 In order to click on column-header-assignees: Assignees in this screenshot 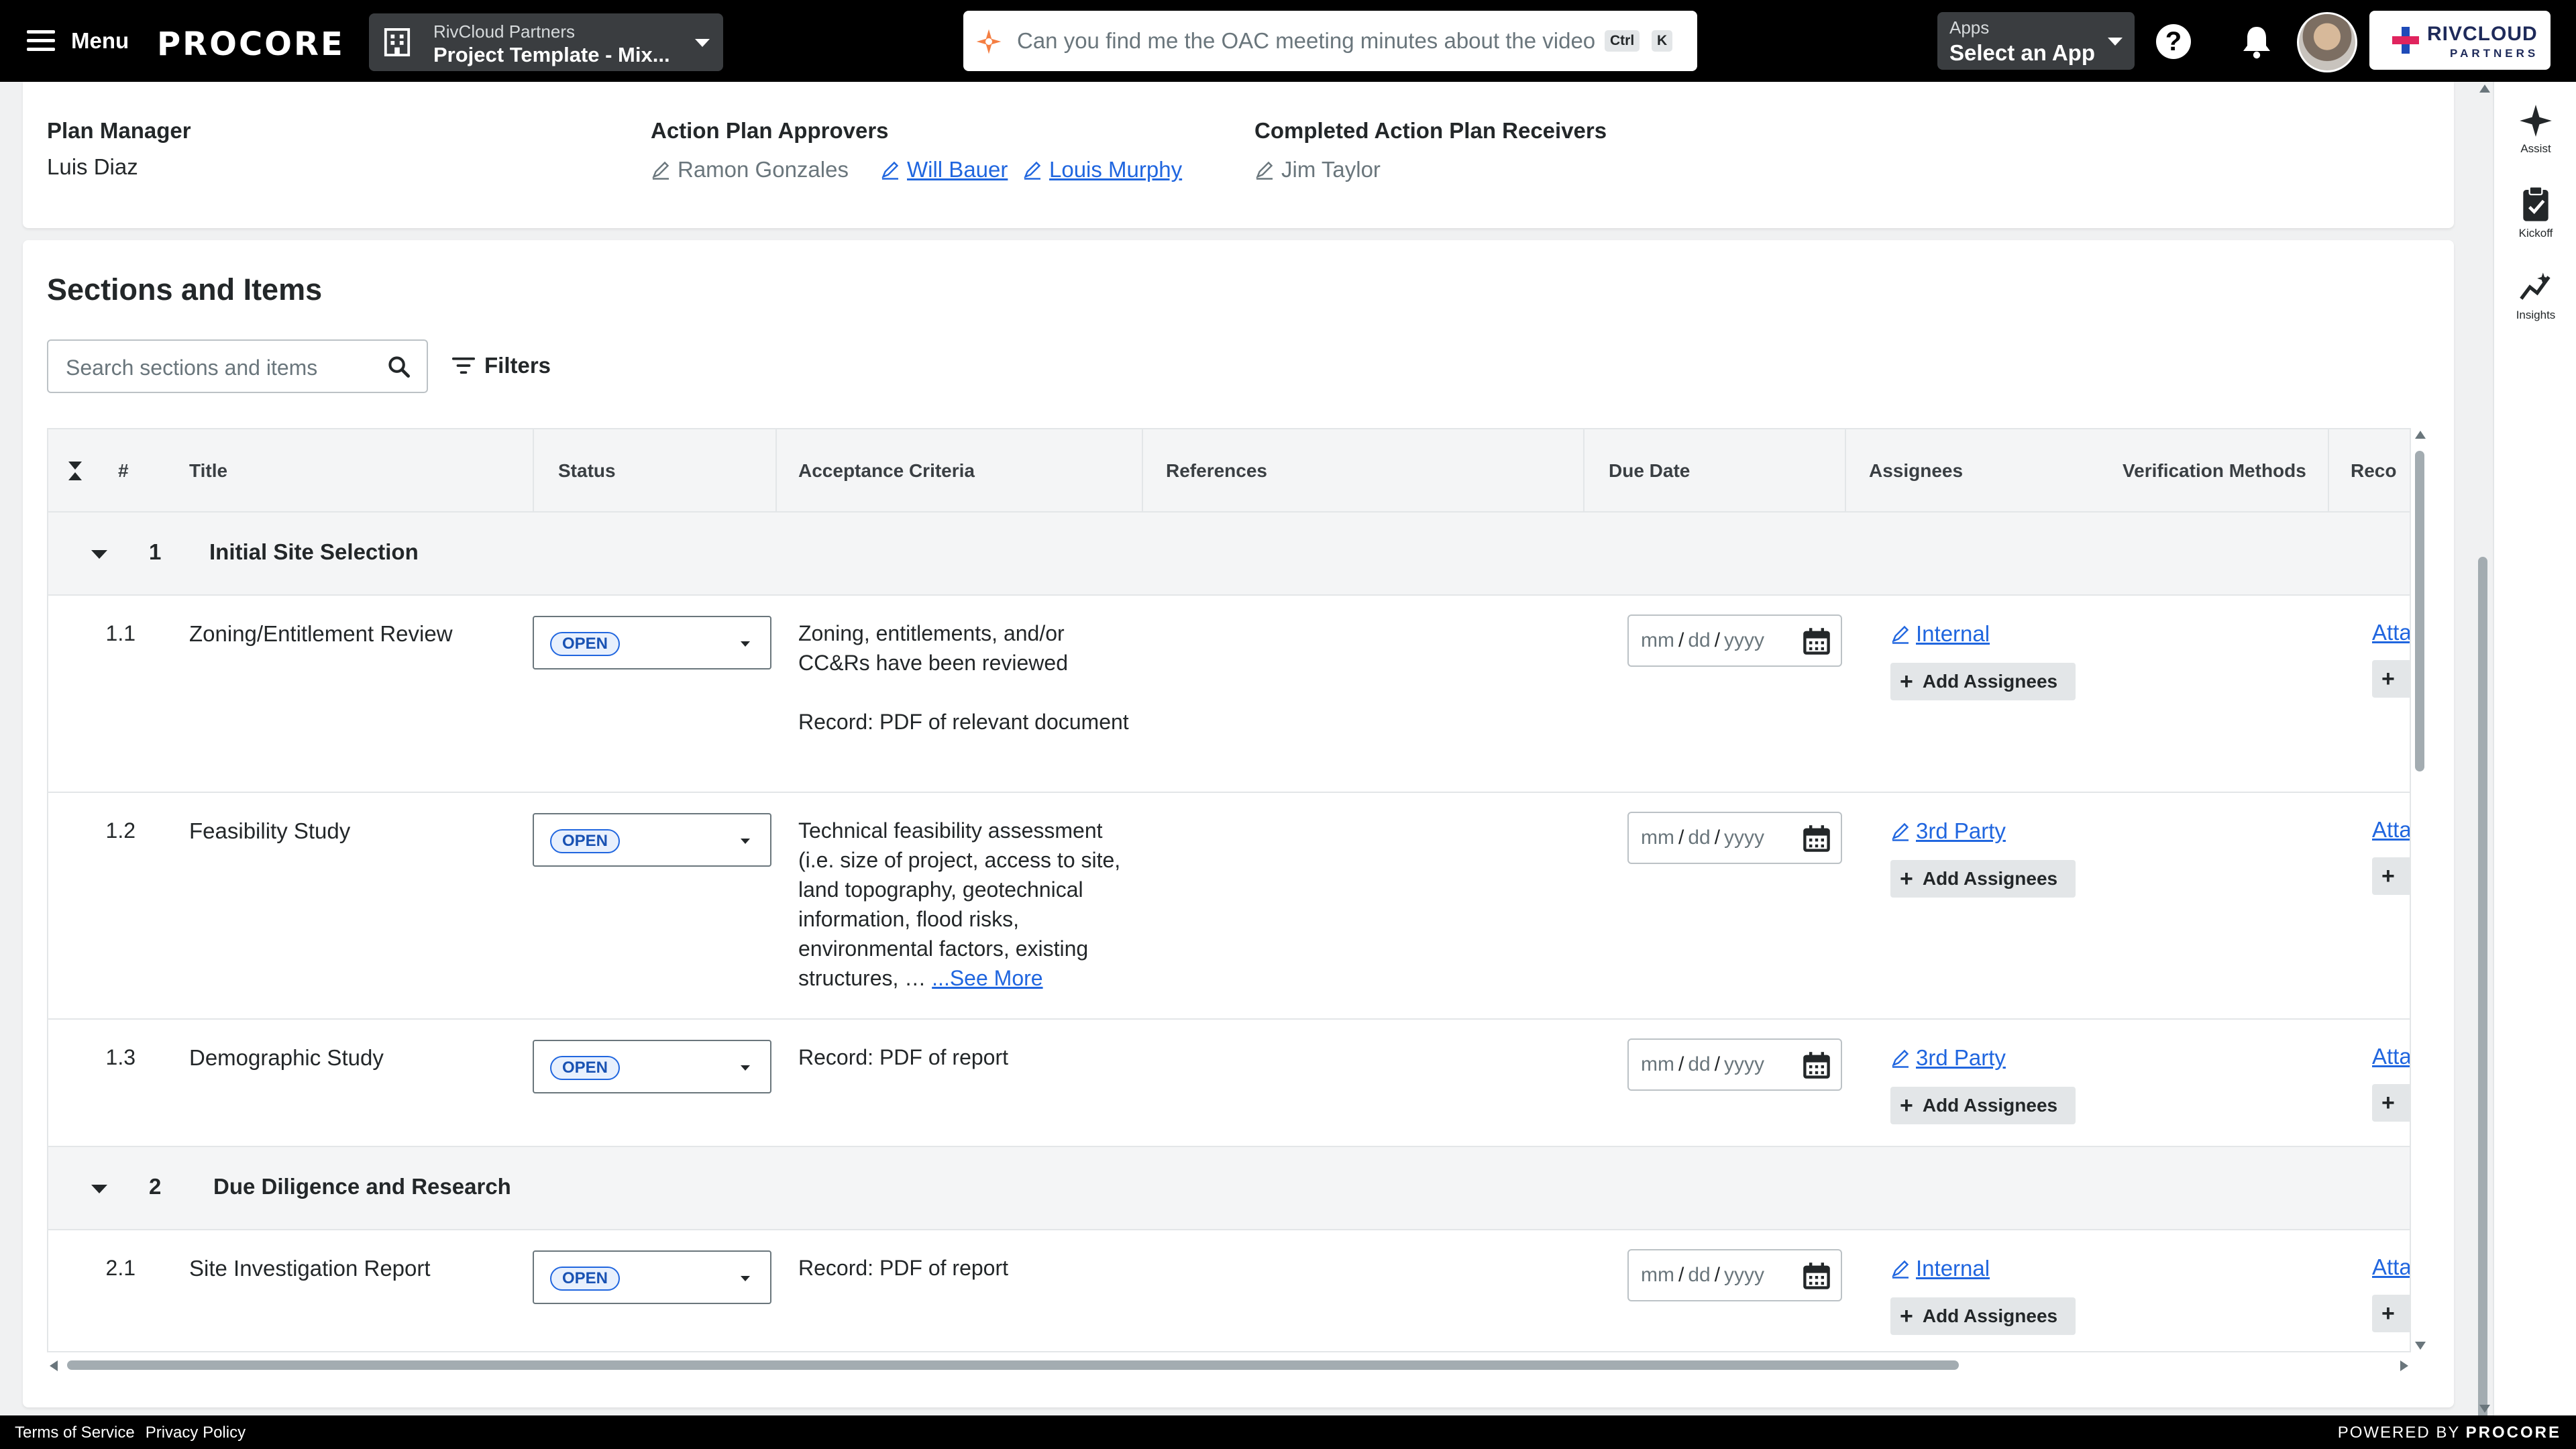, I will do `click(1973, 471)`.